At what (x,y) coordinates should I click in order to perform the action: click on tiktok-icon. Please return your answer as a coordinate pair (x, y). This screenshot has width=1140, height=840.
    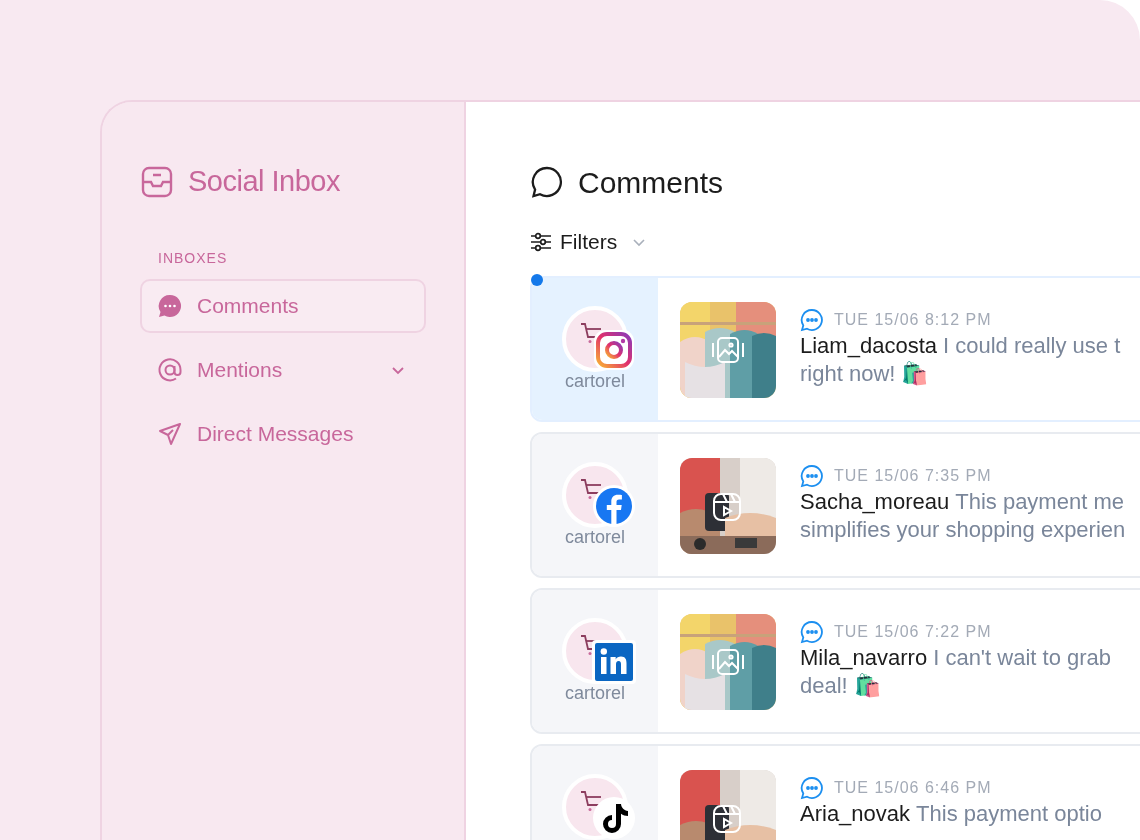
    Looking at the image, I should click on (614, 818).